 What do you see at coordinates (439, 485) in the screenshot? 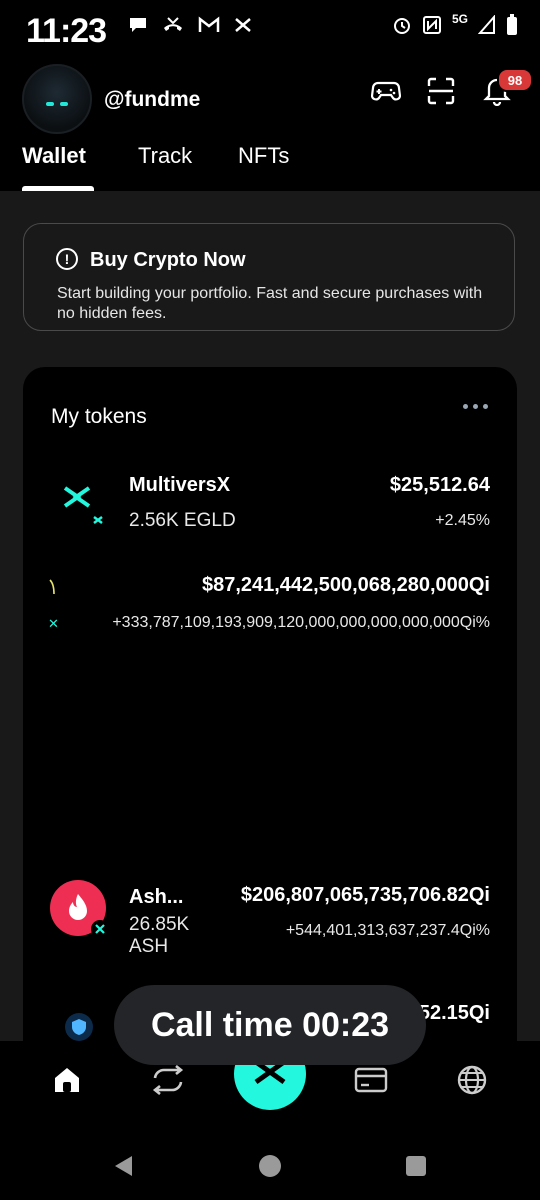
I see `token-value: $25,512.64` at bounding box center [439, 485].